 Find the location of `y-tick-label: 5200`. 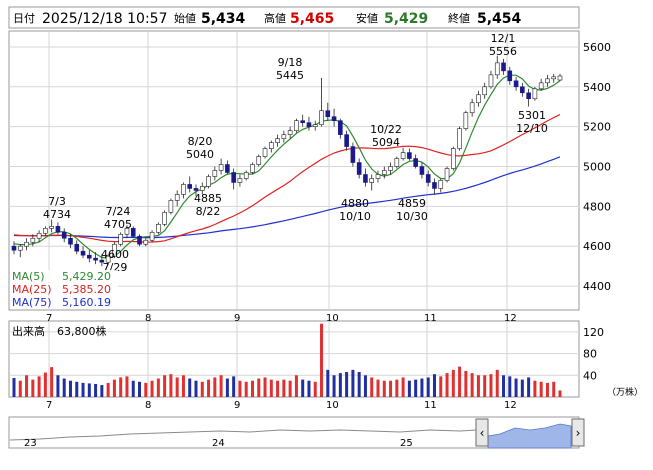

y-tick-label: 5200 is located at coordinates (597, 127).